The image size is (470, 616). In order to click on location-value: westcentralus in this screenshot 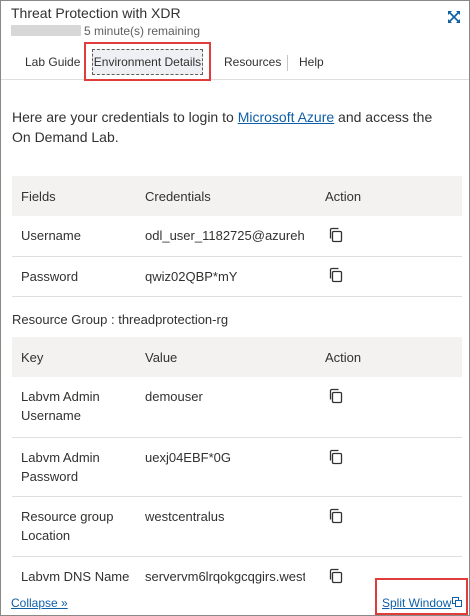, I will do `click(185, 516)`.